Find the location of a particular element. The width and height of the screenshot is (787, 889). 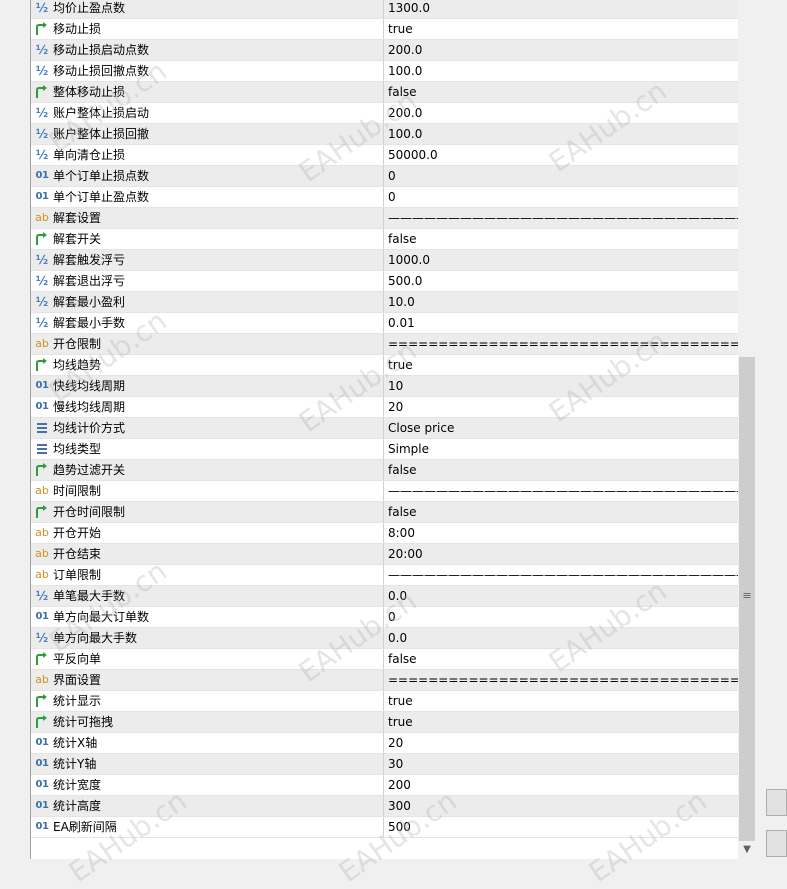

parameter-value: Simple is located at coordinates (408, 449).